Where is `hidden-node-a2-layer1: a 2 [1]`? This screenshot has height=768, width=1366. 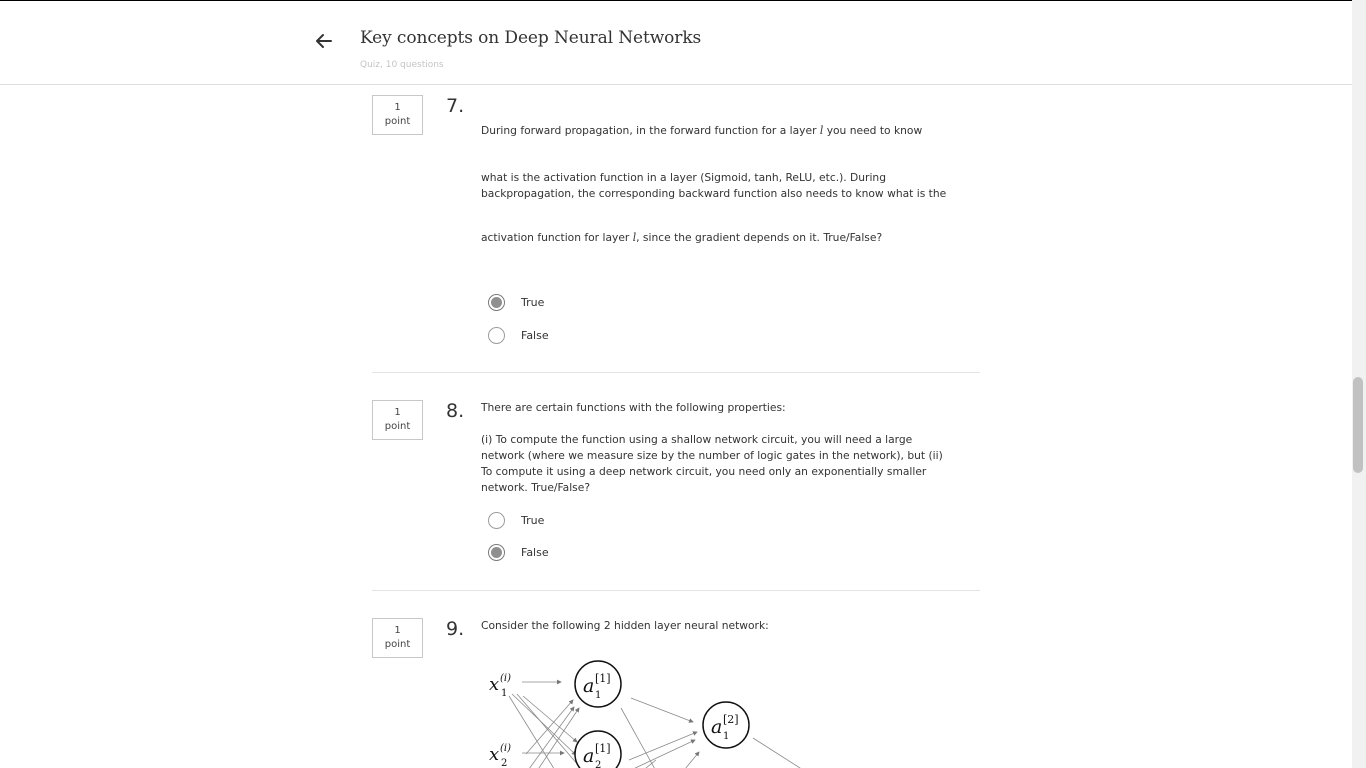 hidden-node-a2-layer1: a 2 [1] is located at coordinates (598, 749).